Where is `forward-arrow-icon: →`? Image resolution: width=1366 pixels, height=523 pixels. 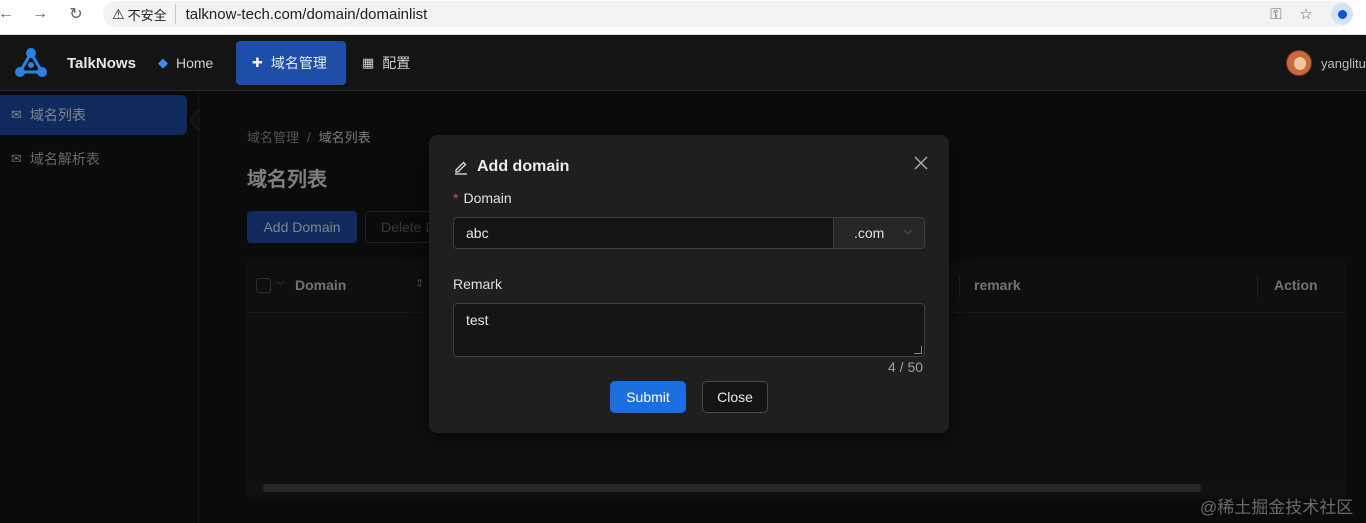
forward-arrow-icon: → is located at coordinates (40, 14).